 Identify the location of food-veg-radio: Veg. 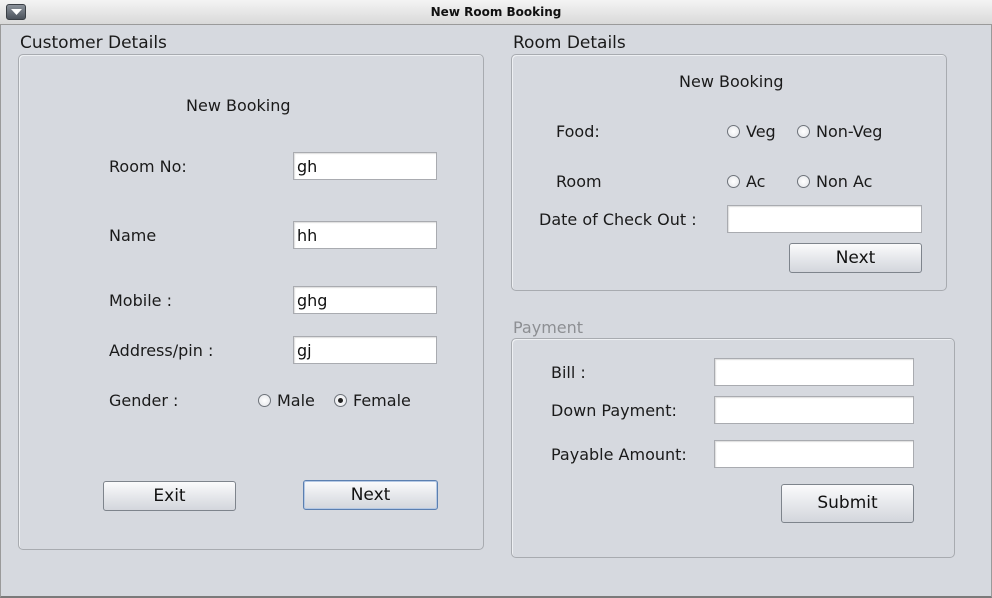
(751, 131).